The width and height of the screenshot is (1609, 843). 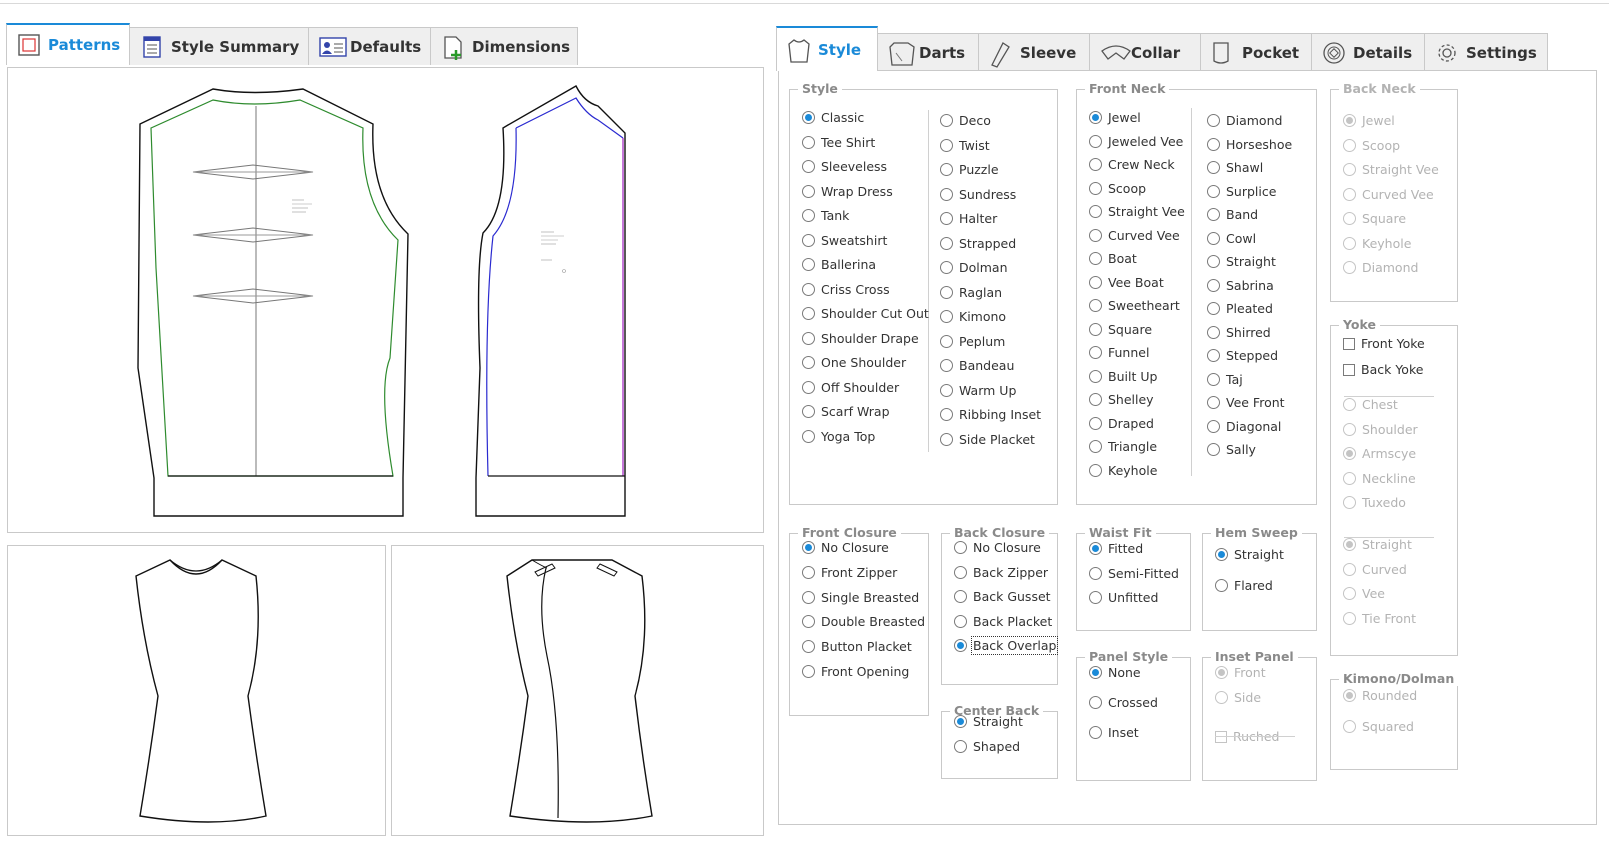 What do you see at coordinates (990, 414) in the screenshot?
I see `style-option-ribbing-inset: Ribbing Inset` at bounding box center [990, 414].